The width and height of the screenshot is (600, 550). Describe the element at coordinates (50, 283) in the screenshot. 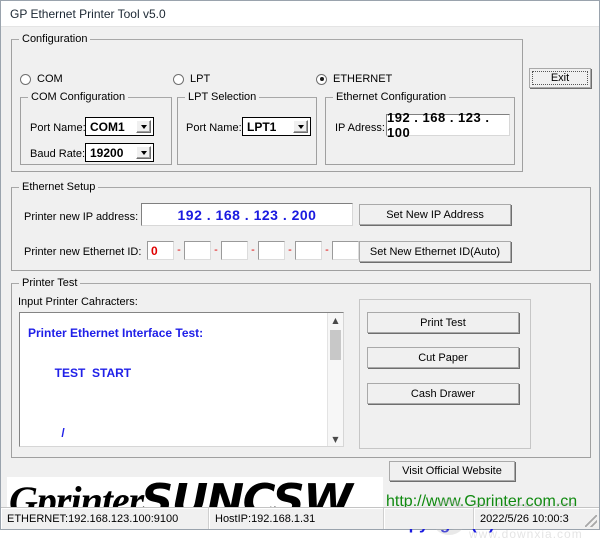

I see `printer-test-legend: Printer Test` at that location.